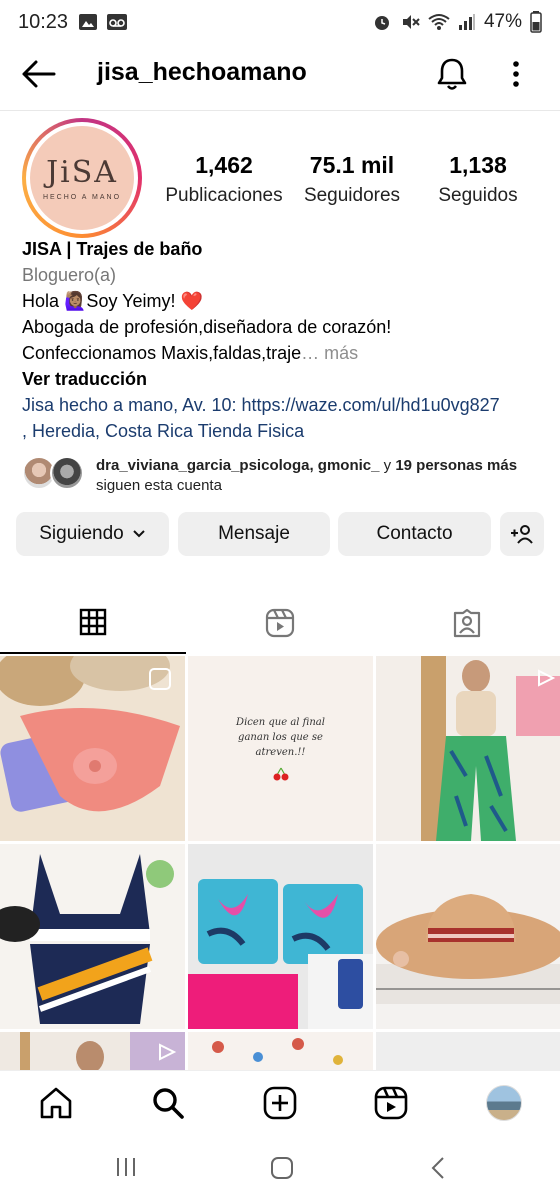 This screenshot has width=560, height=1200. I want to click on back-arrow-icon, so click(38, 74).